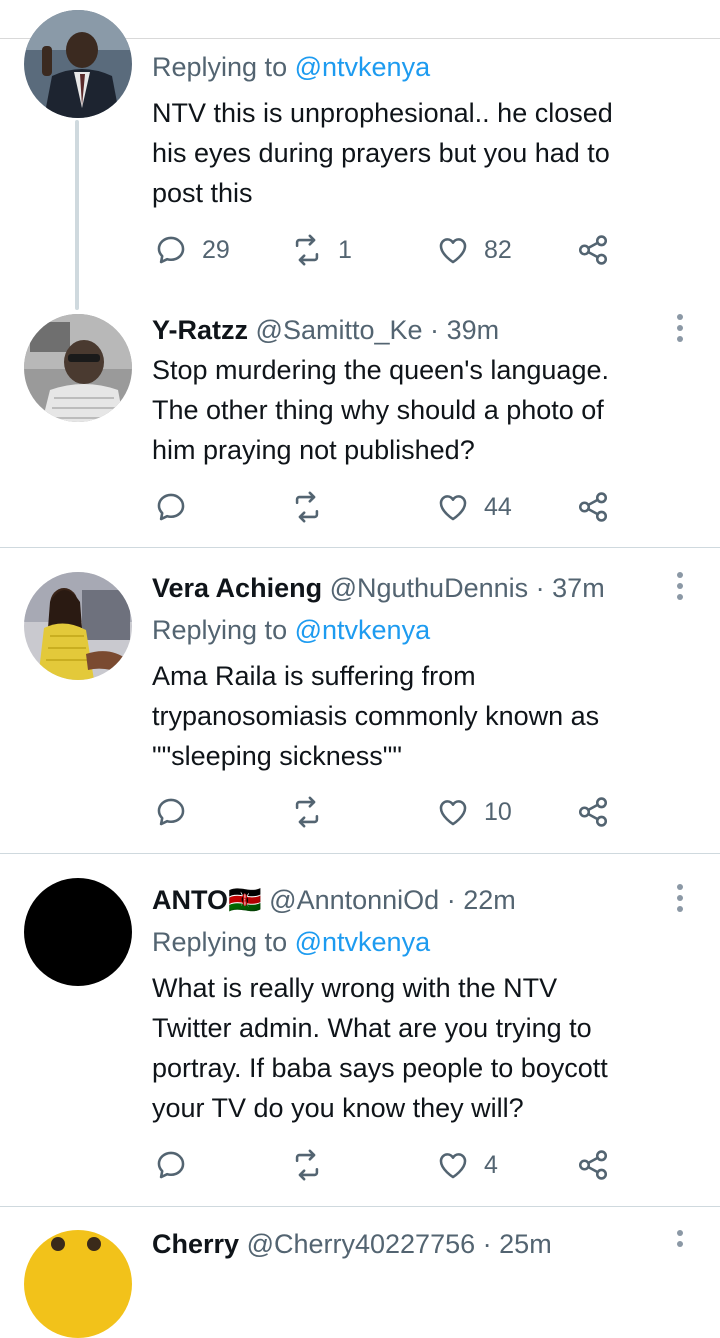 The height and width of the screenshot is (1338, 720). I want to click on like-count: 4, so click(491, 1164).